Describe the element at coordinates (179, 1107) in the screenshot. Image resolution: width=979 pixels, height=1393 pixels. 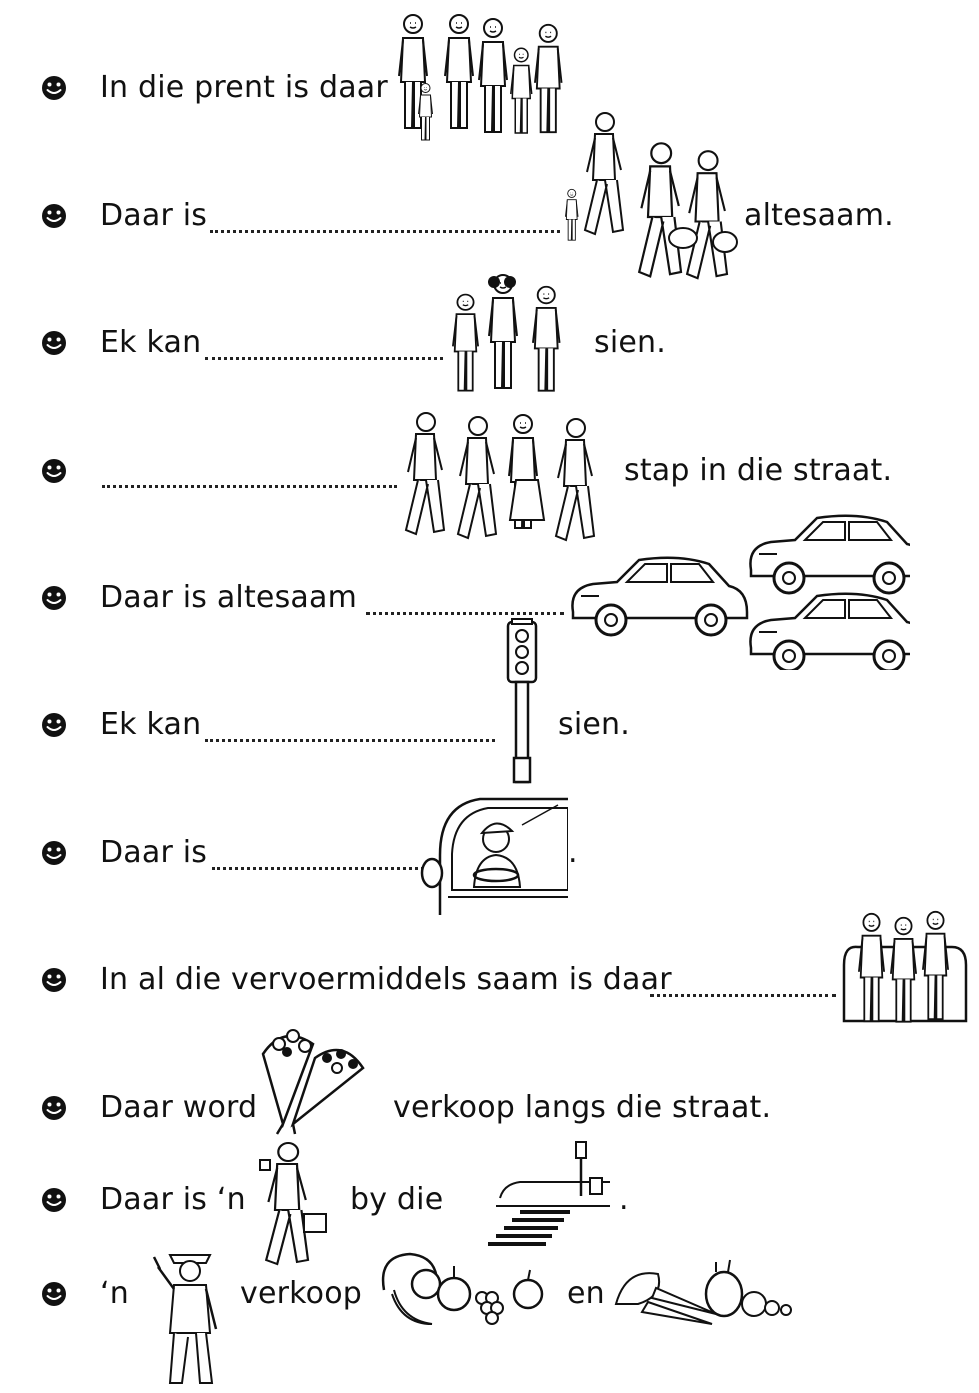
I see `line-9-text-before: Daar word` at that location.